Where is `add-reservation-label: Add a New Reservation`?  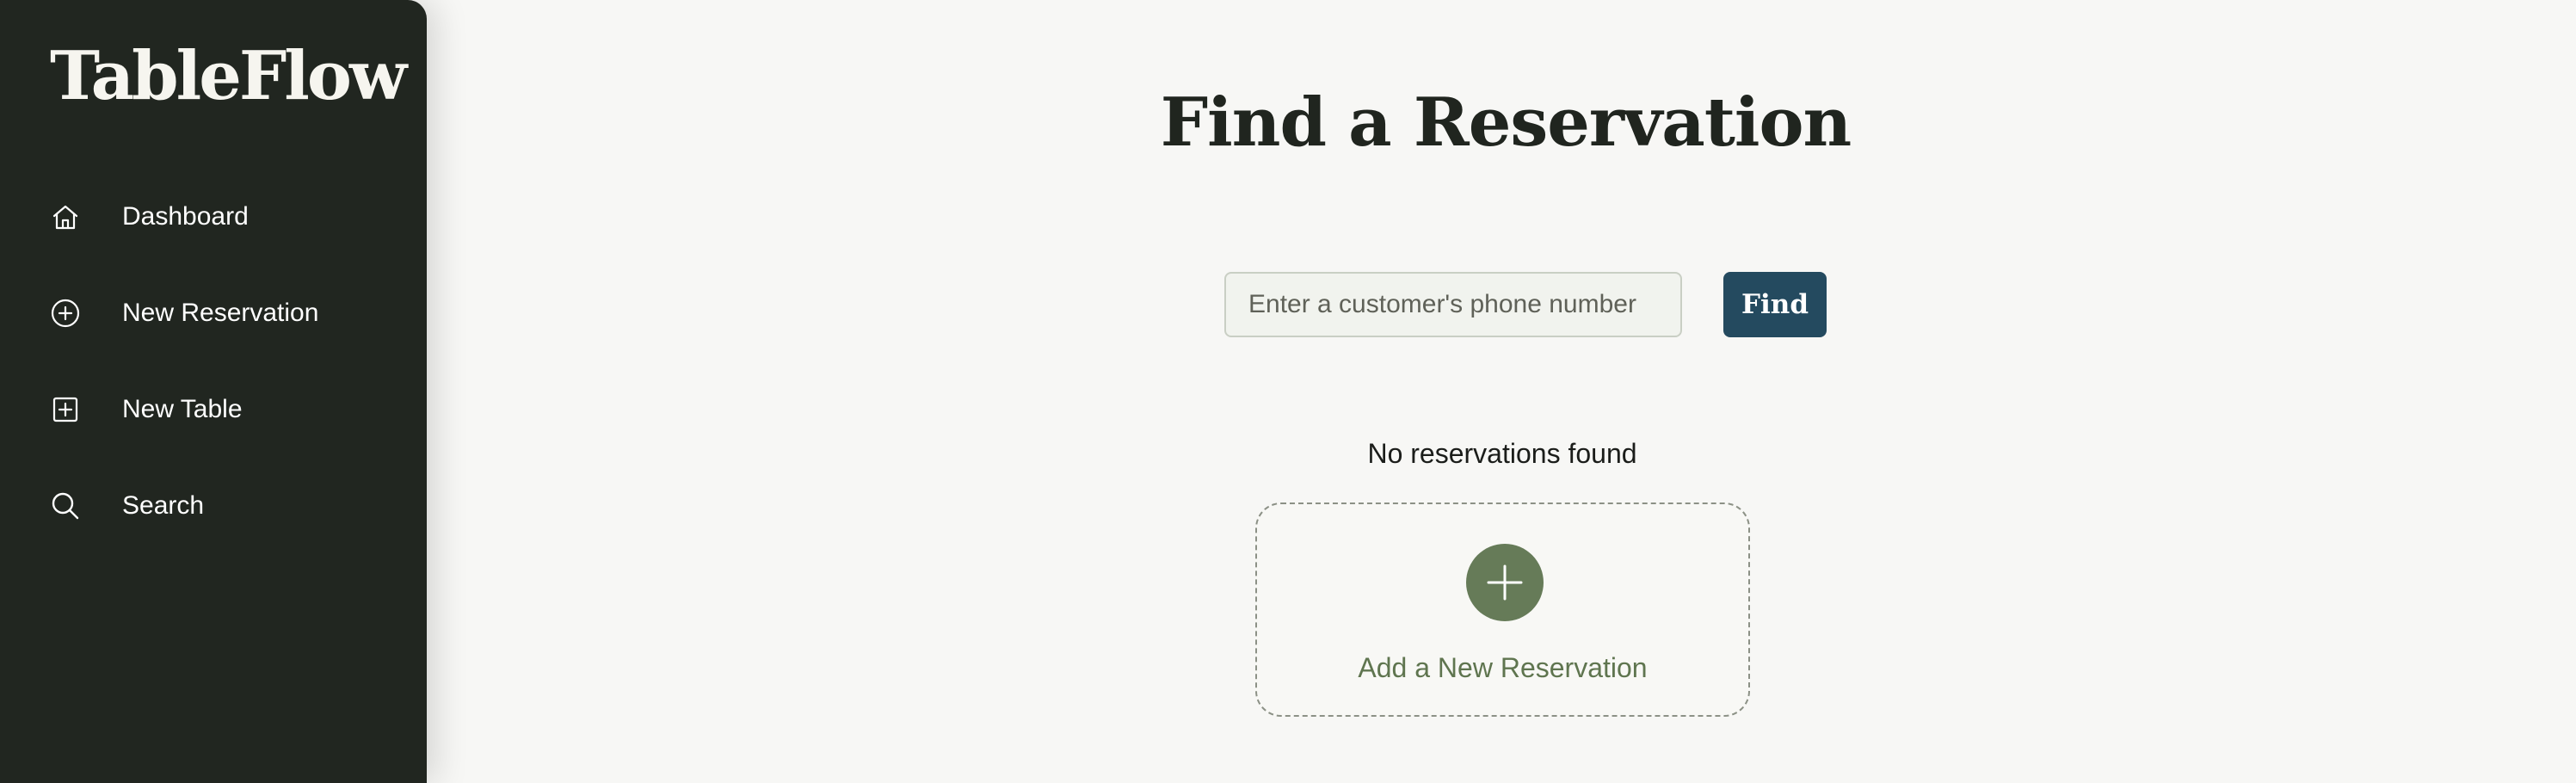 add-reservation-label: Add a New Reservation is located at coordinates (1503, 667).